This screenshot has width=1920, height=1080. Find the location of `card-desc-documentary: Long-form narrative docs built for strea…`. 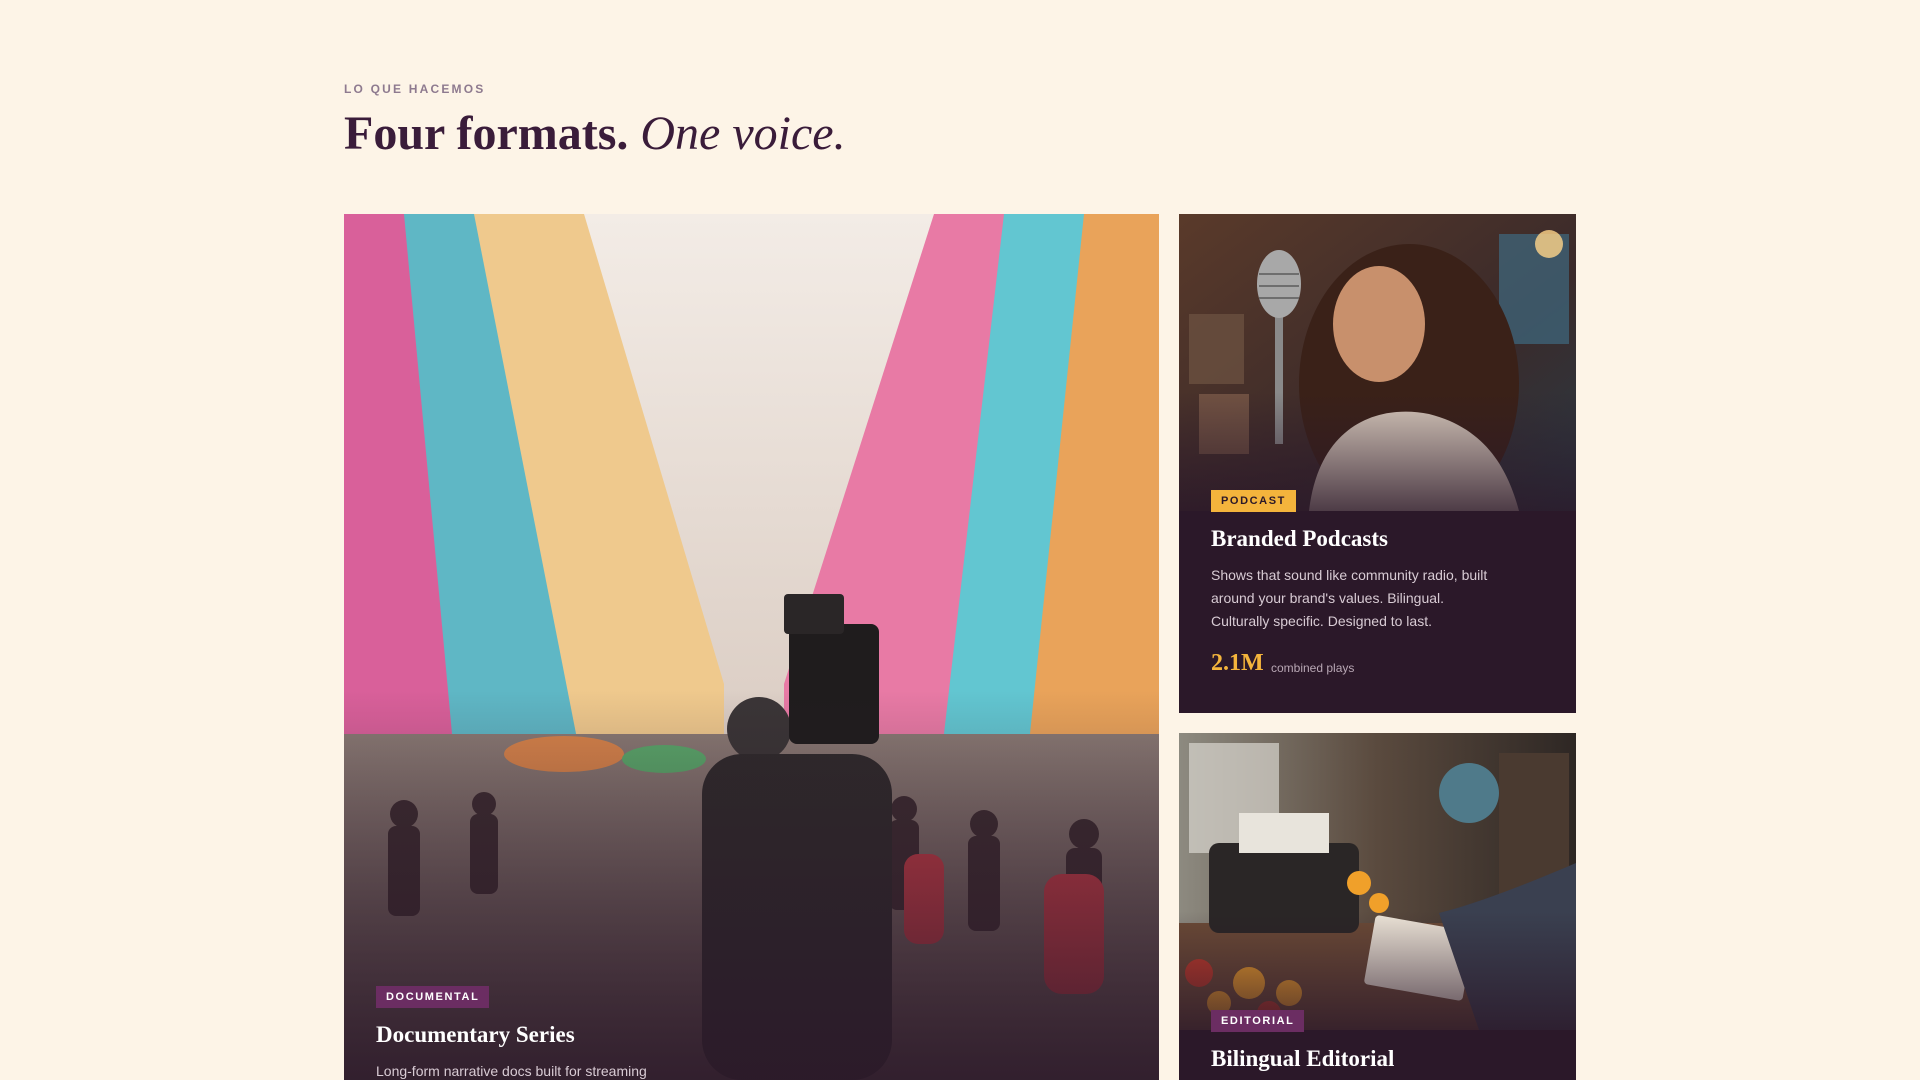

card-desc-documentary: Long-form narrative docs built for strea… is located at coordinates (511, 1071).